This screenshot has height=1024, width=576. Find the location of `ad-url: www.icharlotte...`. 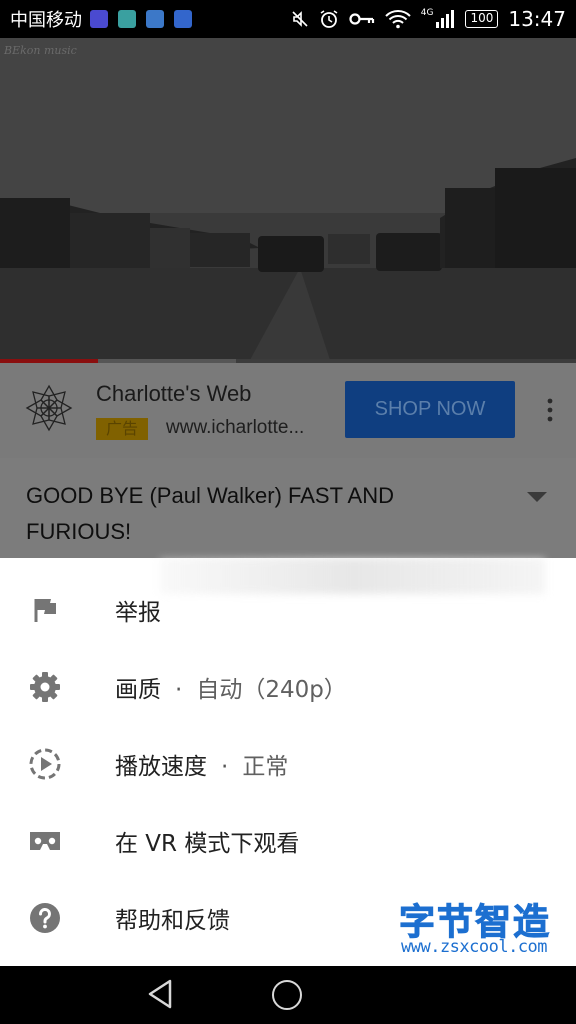

ad-url: www.icharlotte... is located at coordinates (235, 428).